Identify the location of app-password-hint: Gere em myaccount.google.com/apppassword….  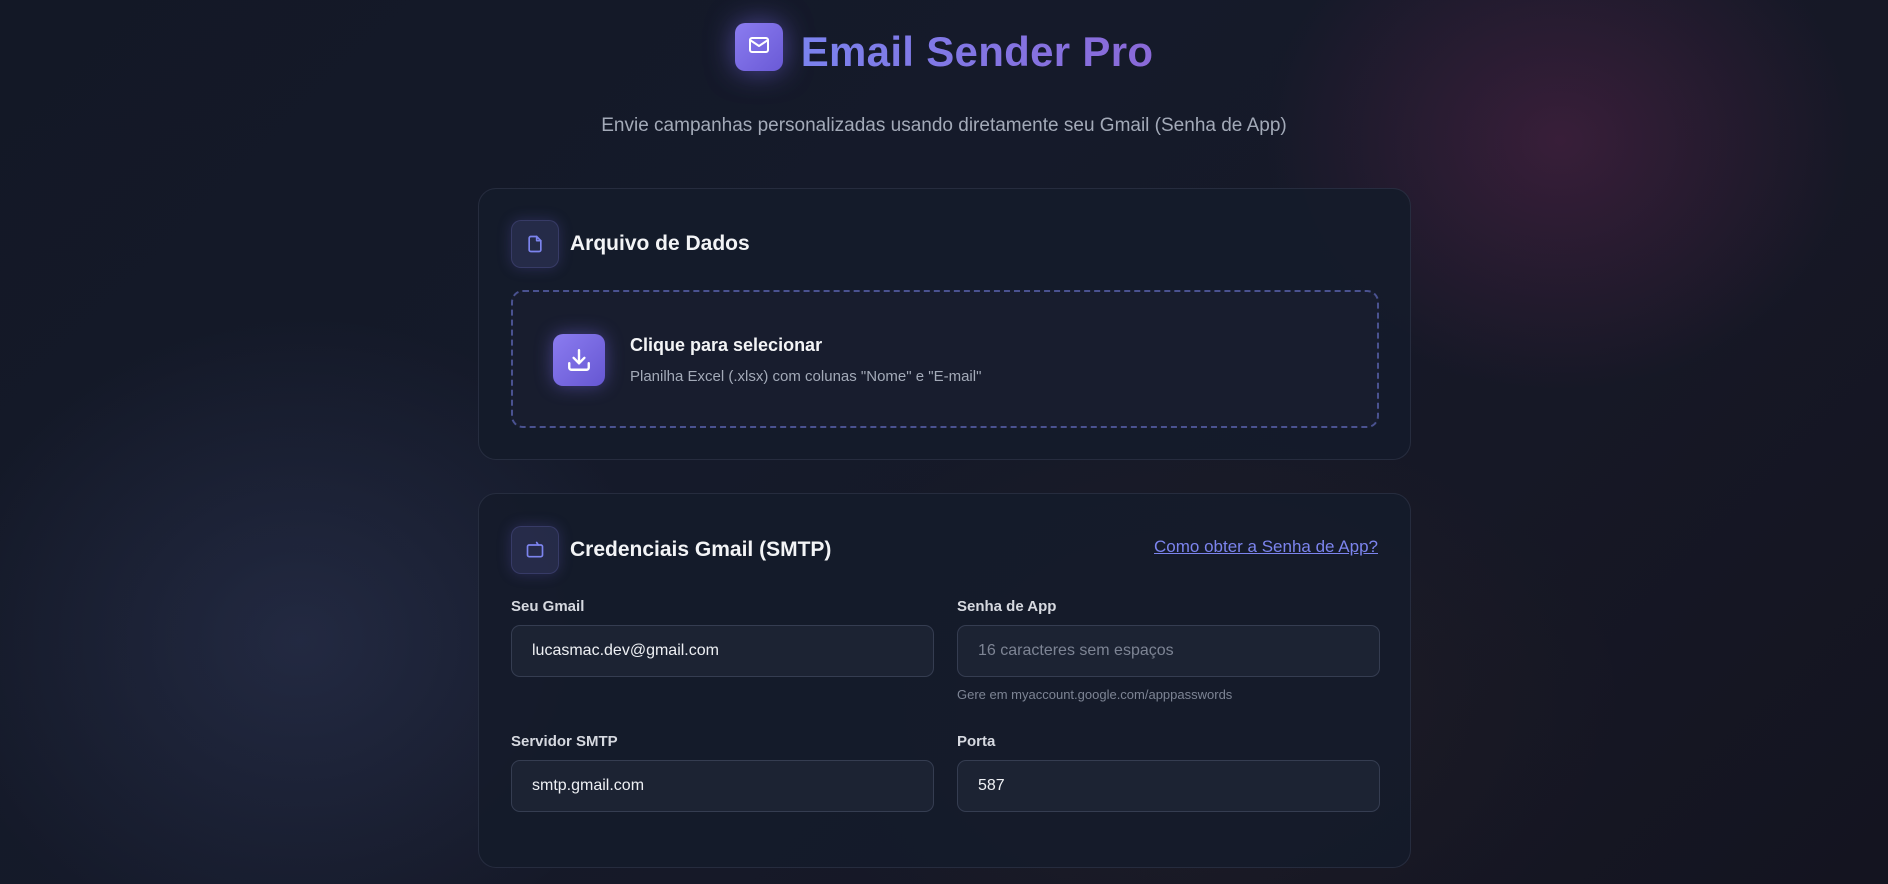
(1095, 694).